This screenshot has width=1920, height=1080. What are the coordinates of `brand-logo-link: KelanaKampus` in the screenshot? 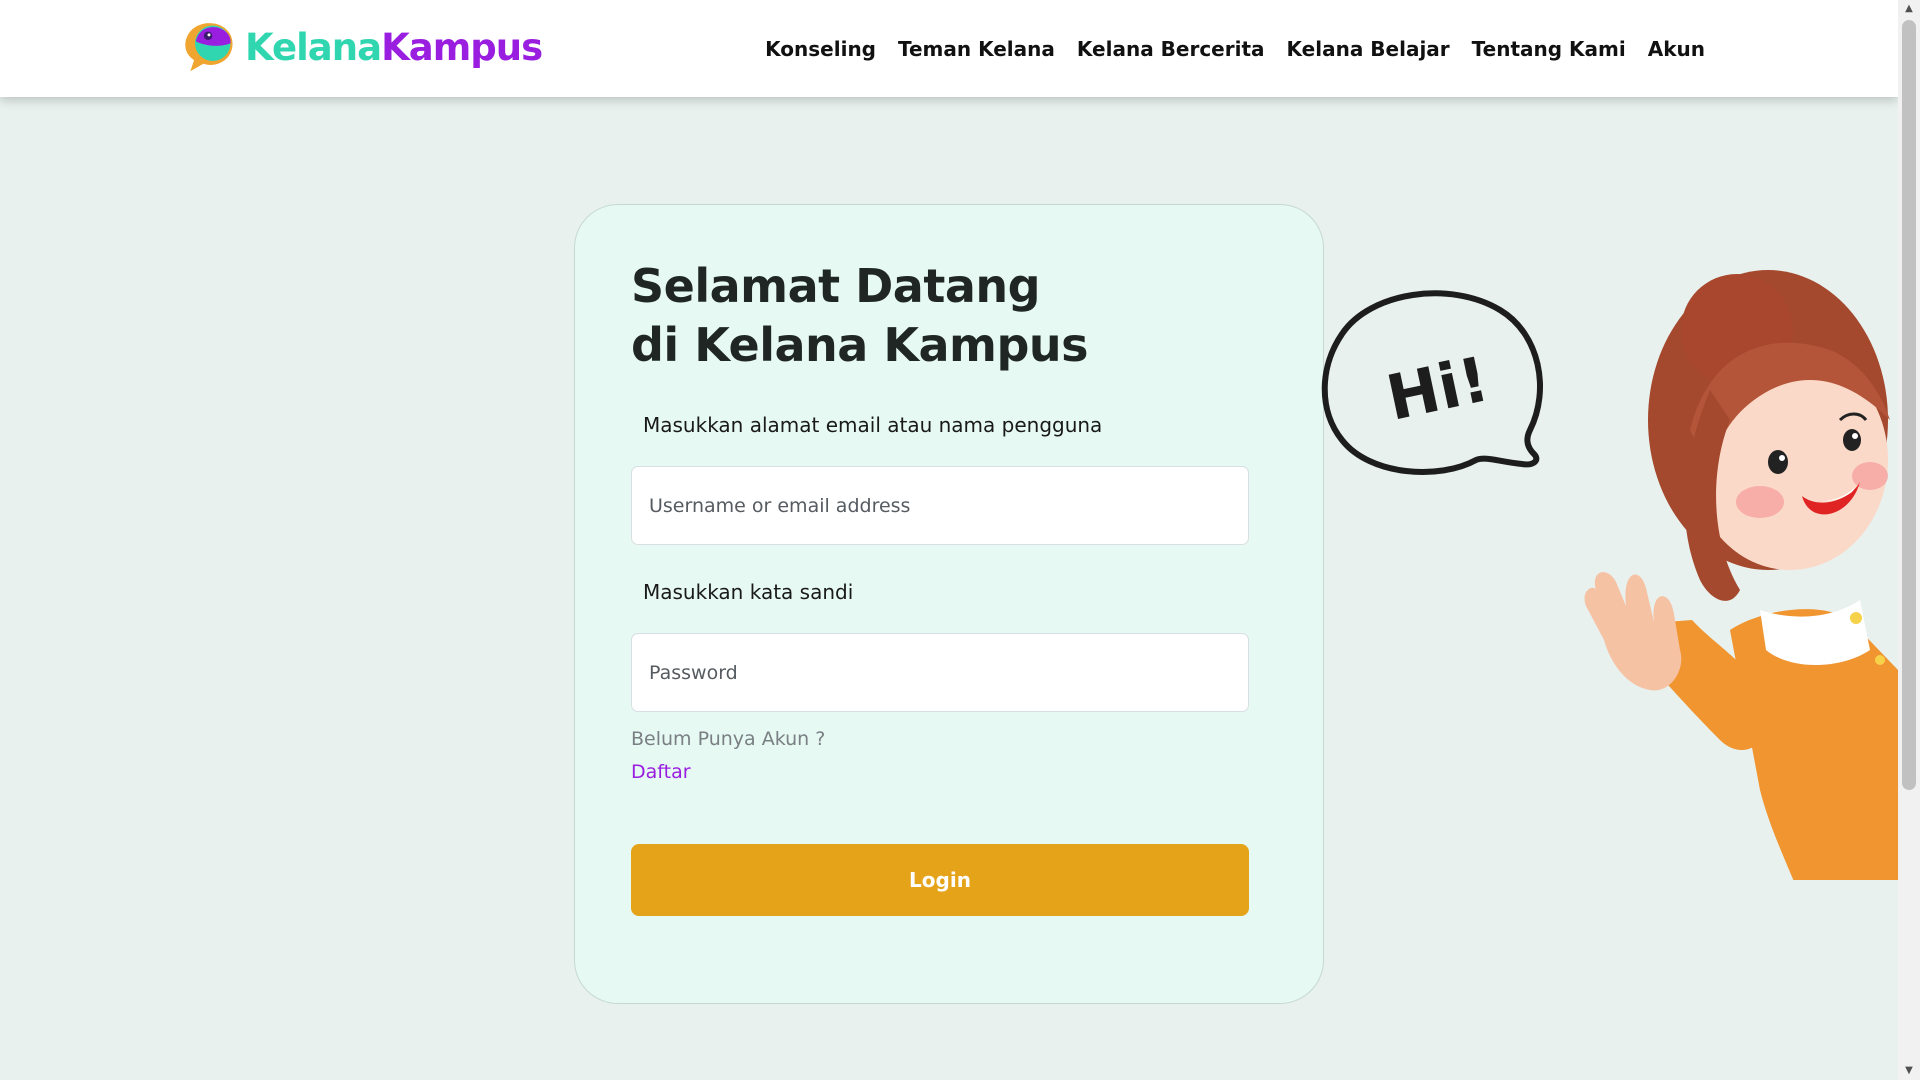 It's located at (362, 47).